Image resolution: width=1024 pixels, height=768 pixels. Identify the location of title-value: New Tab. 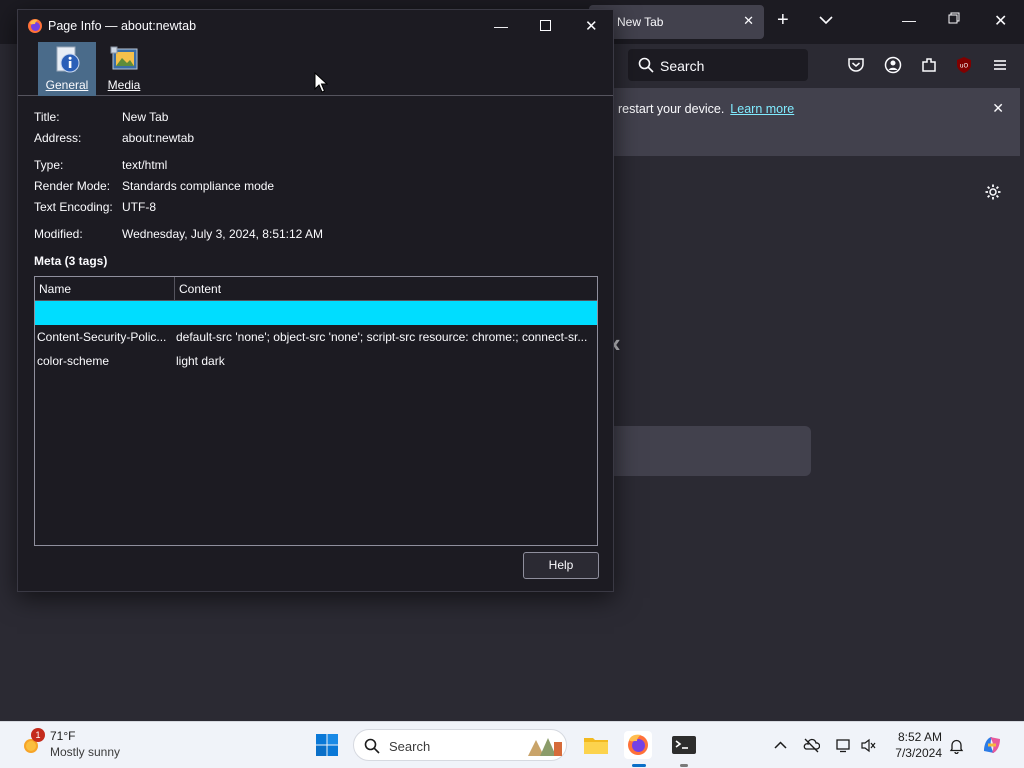
(145, 117).